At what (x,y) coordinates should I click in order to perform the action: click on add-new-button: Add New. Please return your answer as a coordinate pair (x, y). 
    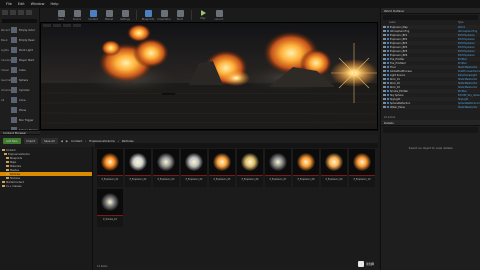
    Looking at the image, I should click on (12, 141).